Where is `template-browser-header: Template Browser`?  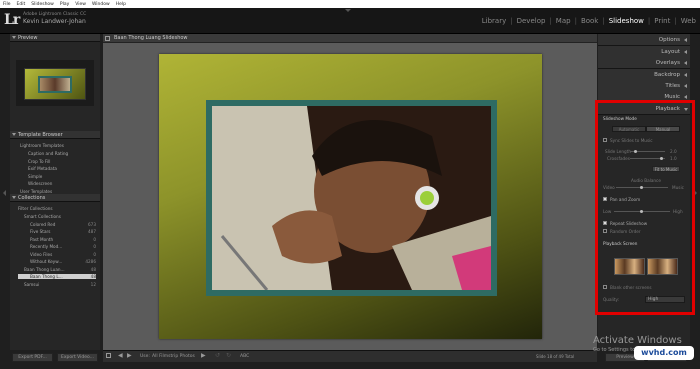
template-browser-header: Template Browser is located at coordinates (55, 135).